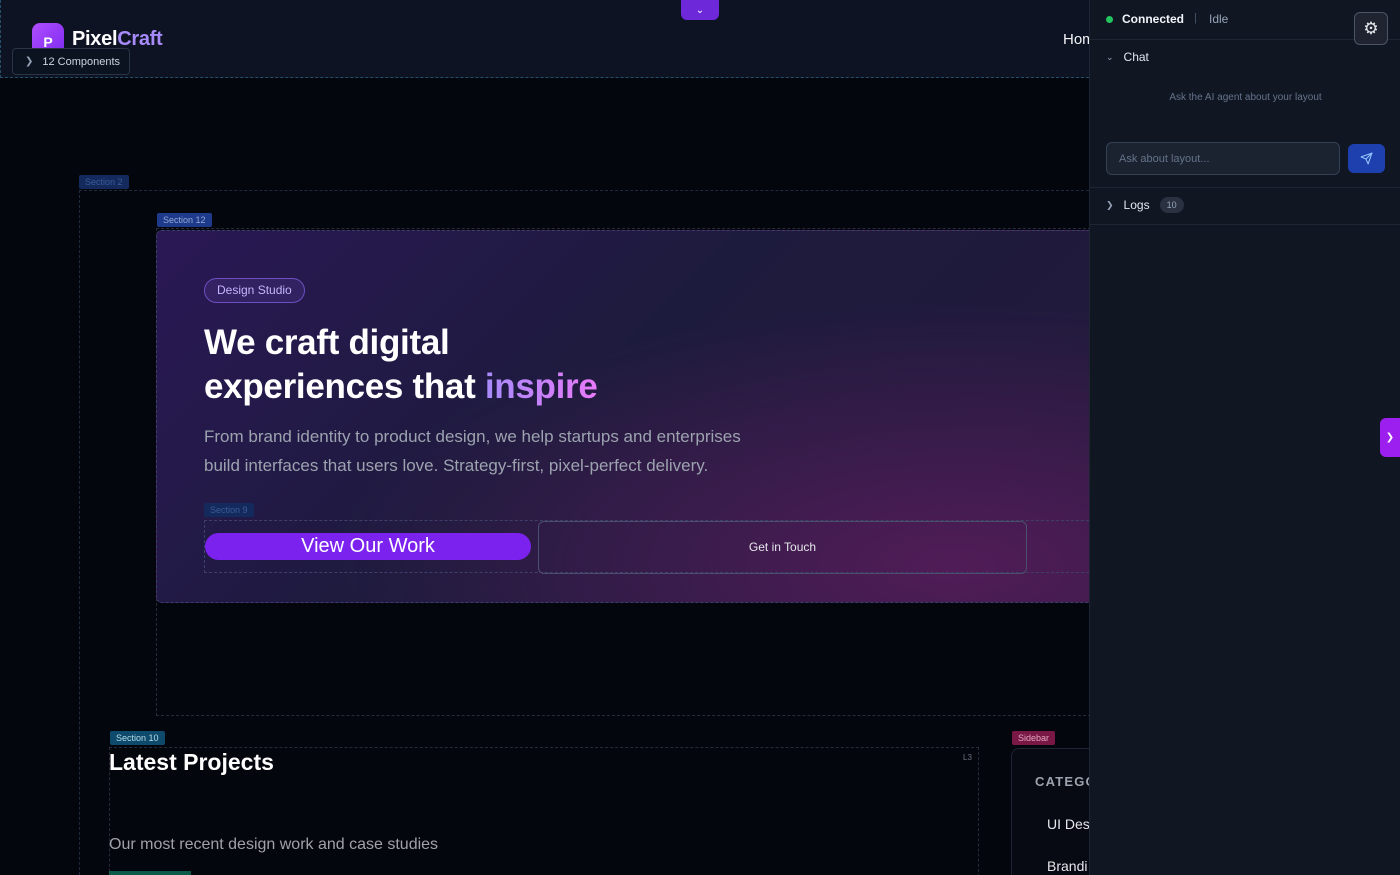  Describe the element at coordinates (1050, 811) in the screenshot. I see `categories-sidebar` at that location.